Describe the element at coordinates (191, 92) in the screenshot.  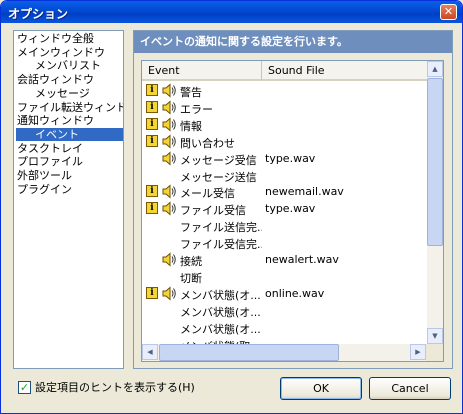
I see `event-name: 警告` at that location.